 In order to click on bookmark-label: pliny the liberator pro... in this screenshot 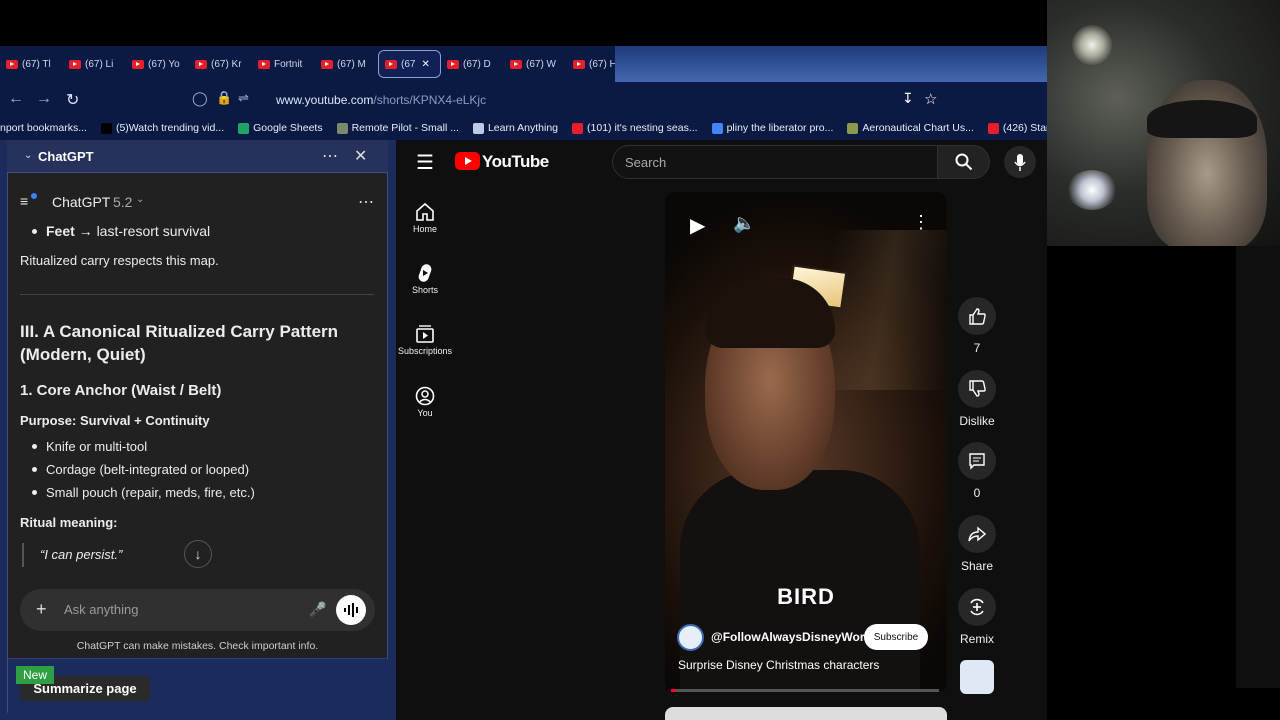, I will do `click(780, 128)`.